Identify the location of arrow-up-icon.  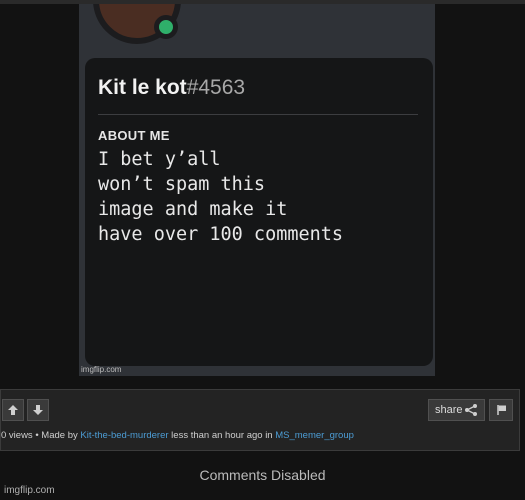
(13, 410).